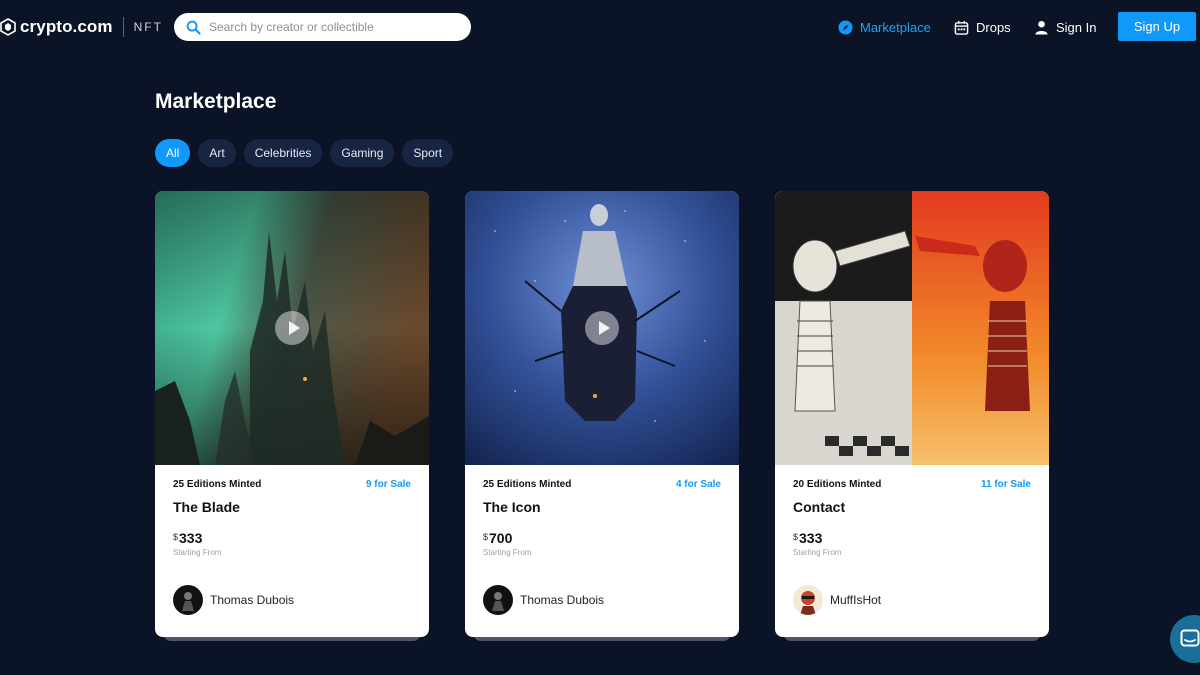 The width and height of the screenshot is (1200, 675). I want to click on chat-icon, so click(1190, 638).